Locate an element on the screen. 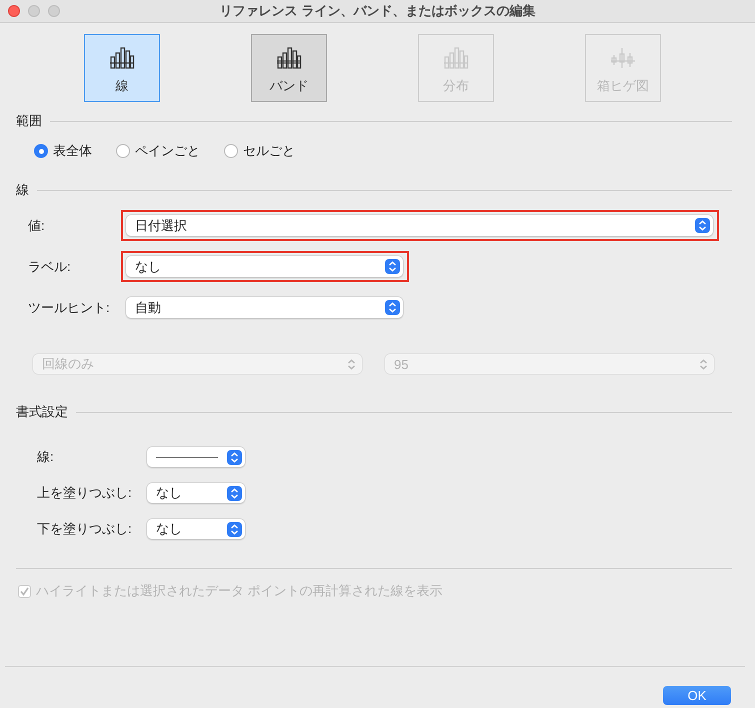  close-button is located at coordinates (14, 11).